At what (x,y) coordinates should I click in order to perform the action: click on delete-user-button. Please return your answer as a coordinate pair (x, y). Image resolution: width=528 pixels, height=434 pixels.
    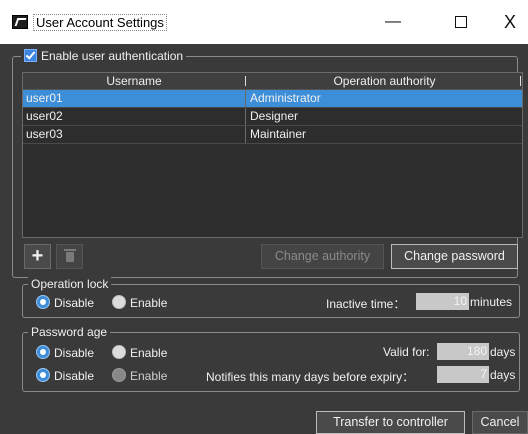
    Looking at the image, I should click on (69, 256).